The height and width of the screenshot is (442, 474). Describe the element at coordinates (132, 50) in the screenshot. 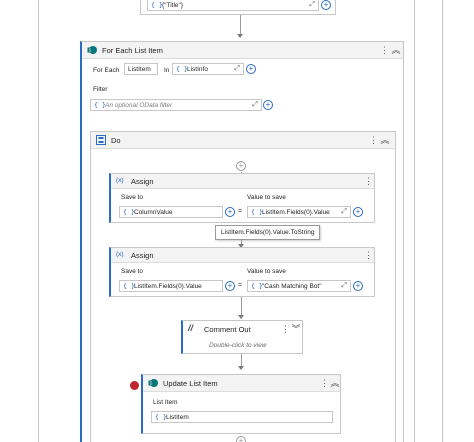

I see `for-each-title: For Each List Item` at that location.